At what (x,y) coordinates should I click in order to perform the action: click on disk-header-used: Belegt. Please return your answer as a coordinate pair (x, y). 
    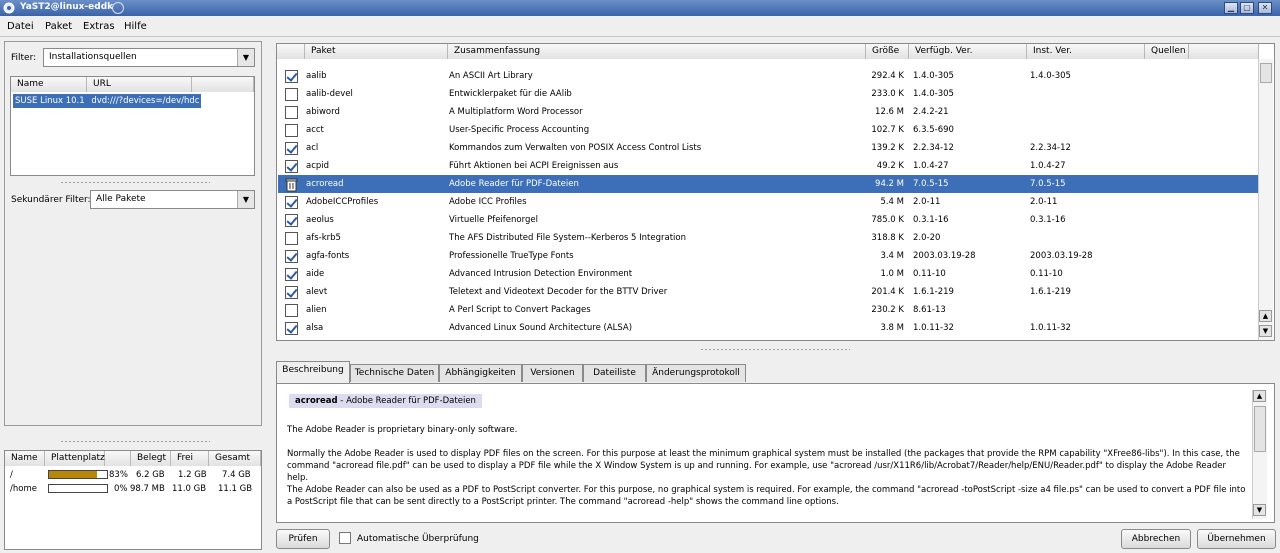
    Looking at the image, I should click on (151, 458).